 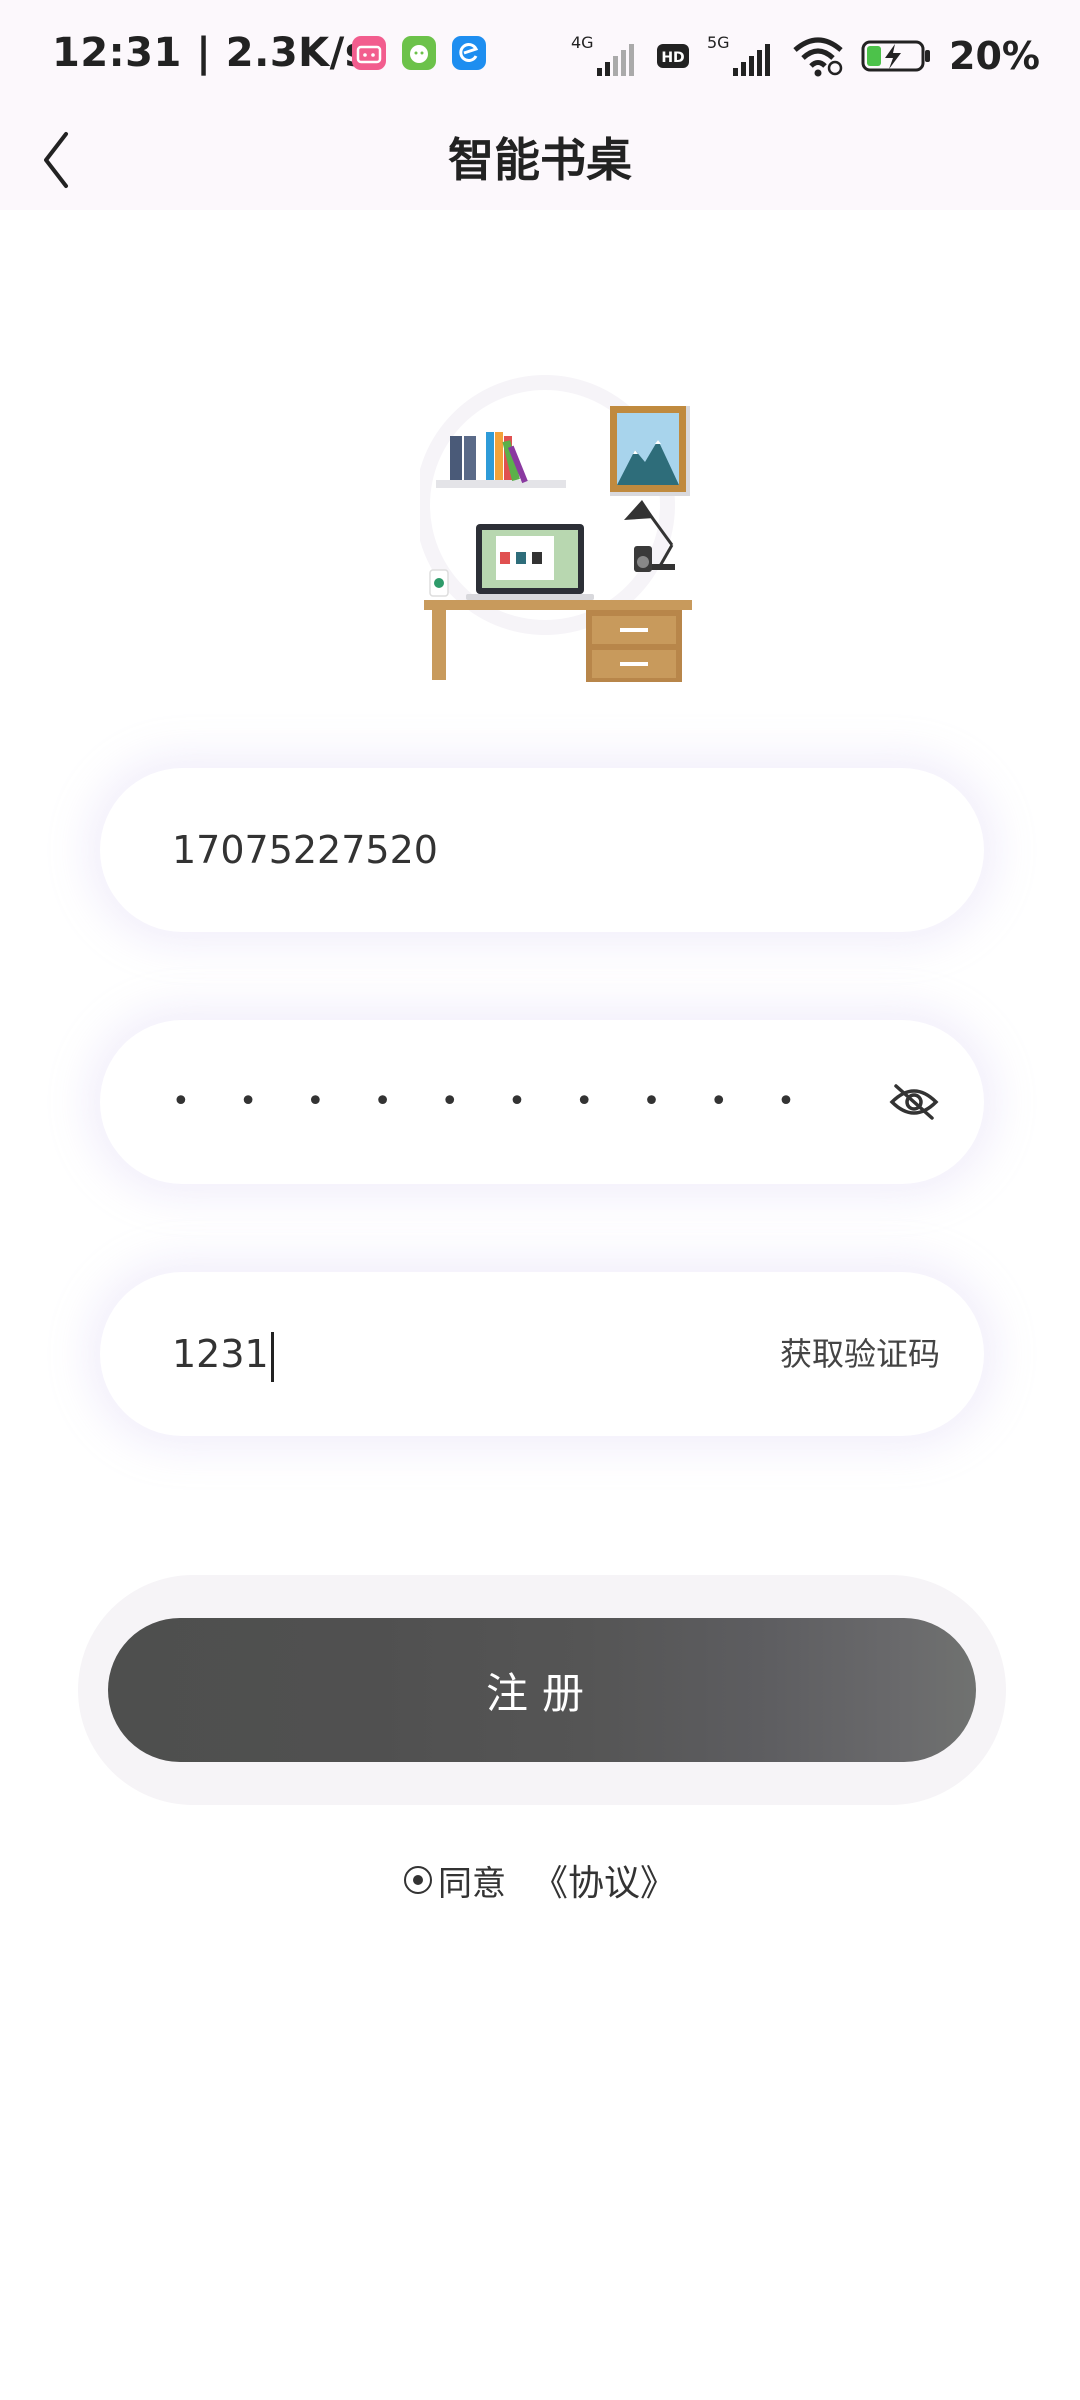 What do you see at coordinates (369, 53) in the screenshot?
I see `bilibili-icon` at bounding box center [369, 53].